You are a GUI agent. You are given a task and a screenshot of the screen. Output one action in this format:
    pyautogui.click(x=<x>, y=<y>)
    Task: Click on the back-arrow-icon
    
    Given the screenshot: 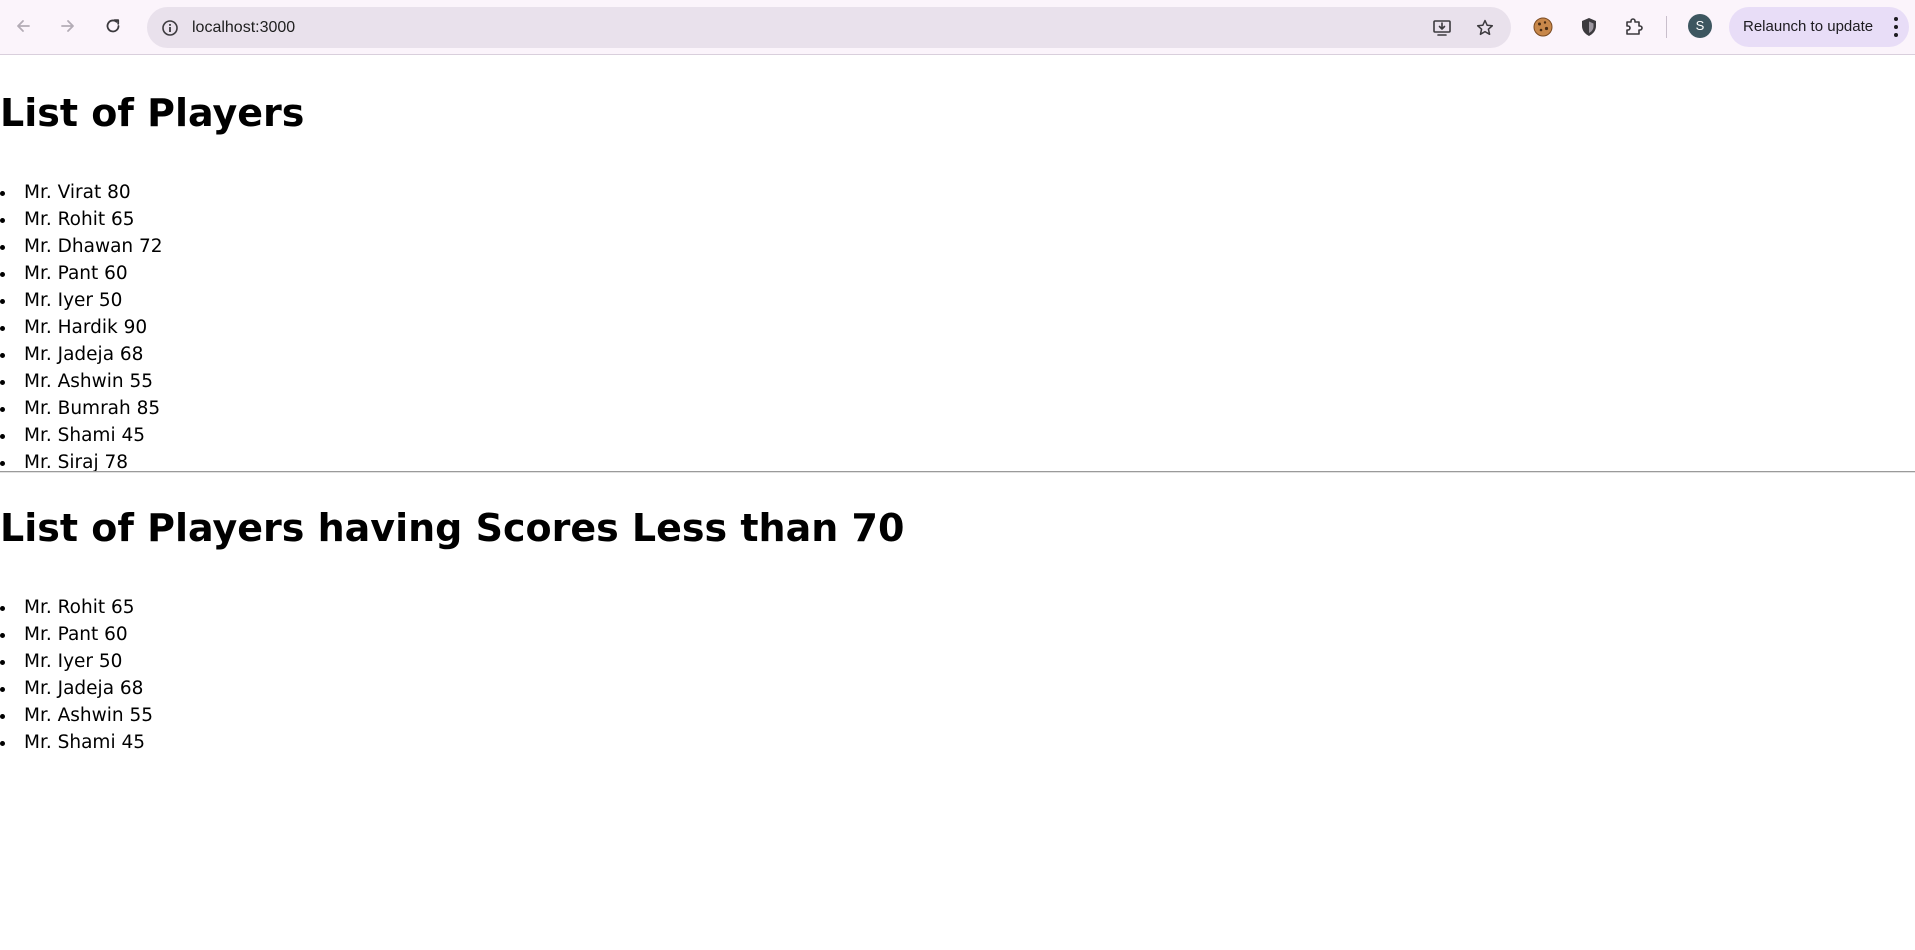 What is the action you would take?
    pyautogui.click(x=23, y=26)
    